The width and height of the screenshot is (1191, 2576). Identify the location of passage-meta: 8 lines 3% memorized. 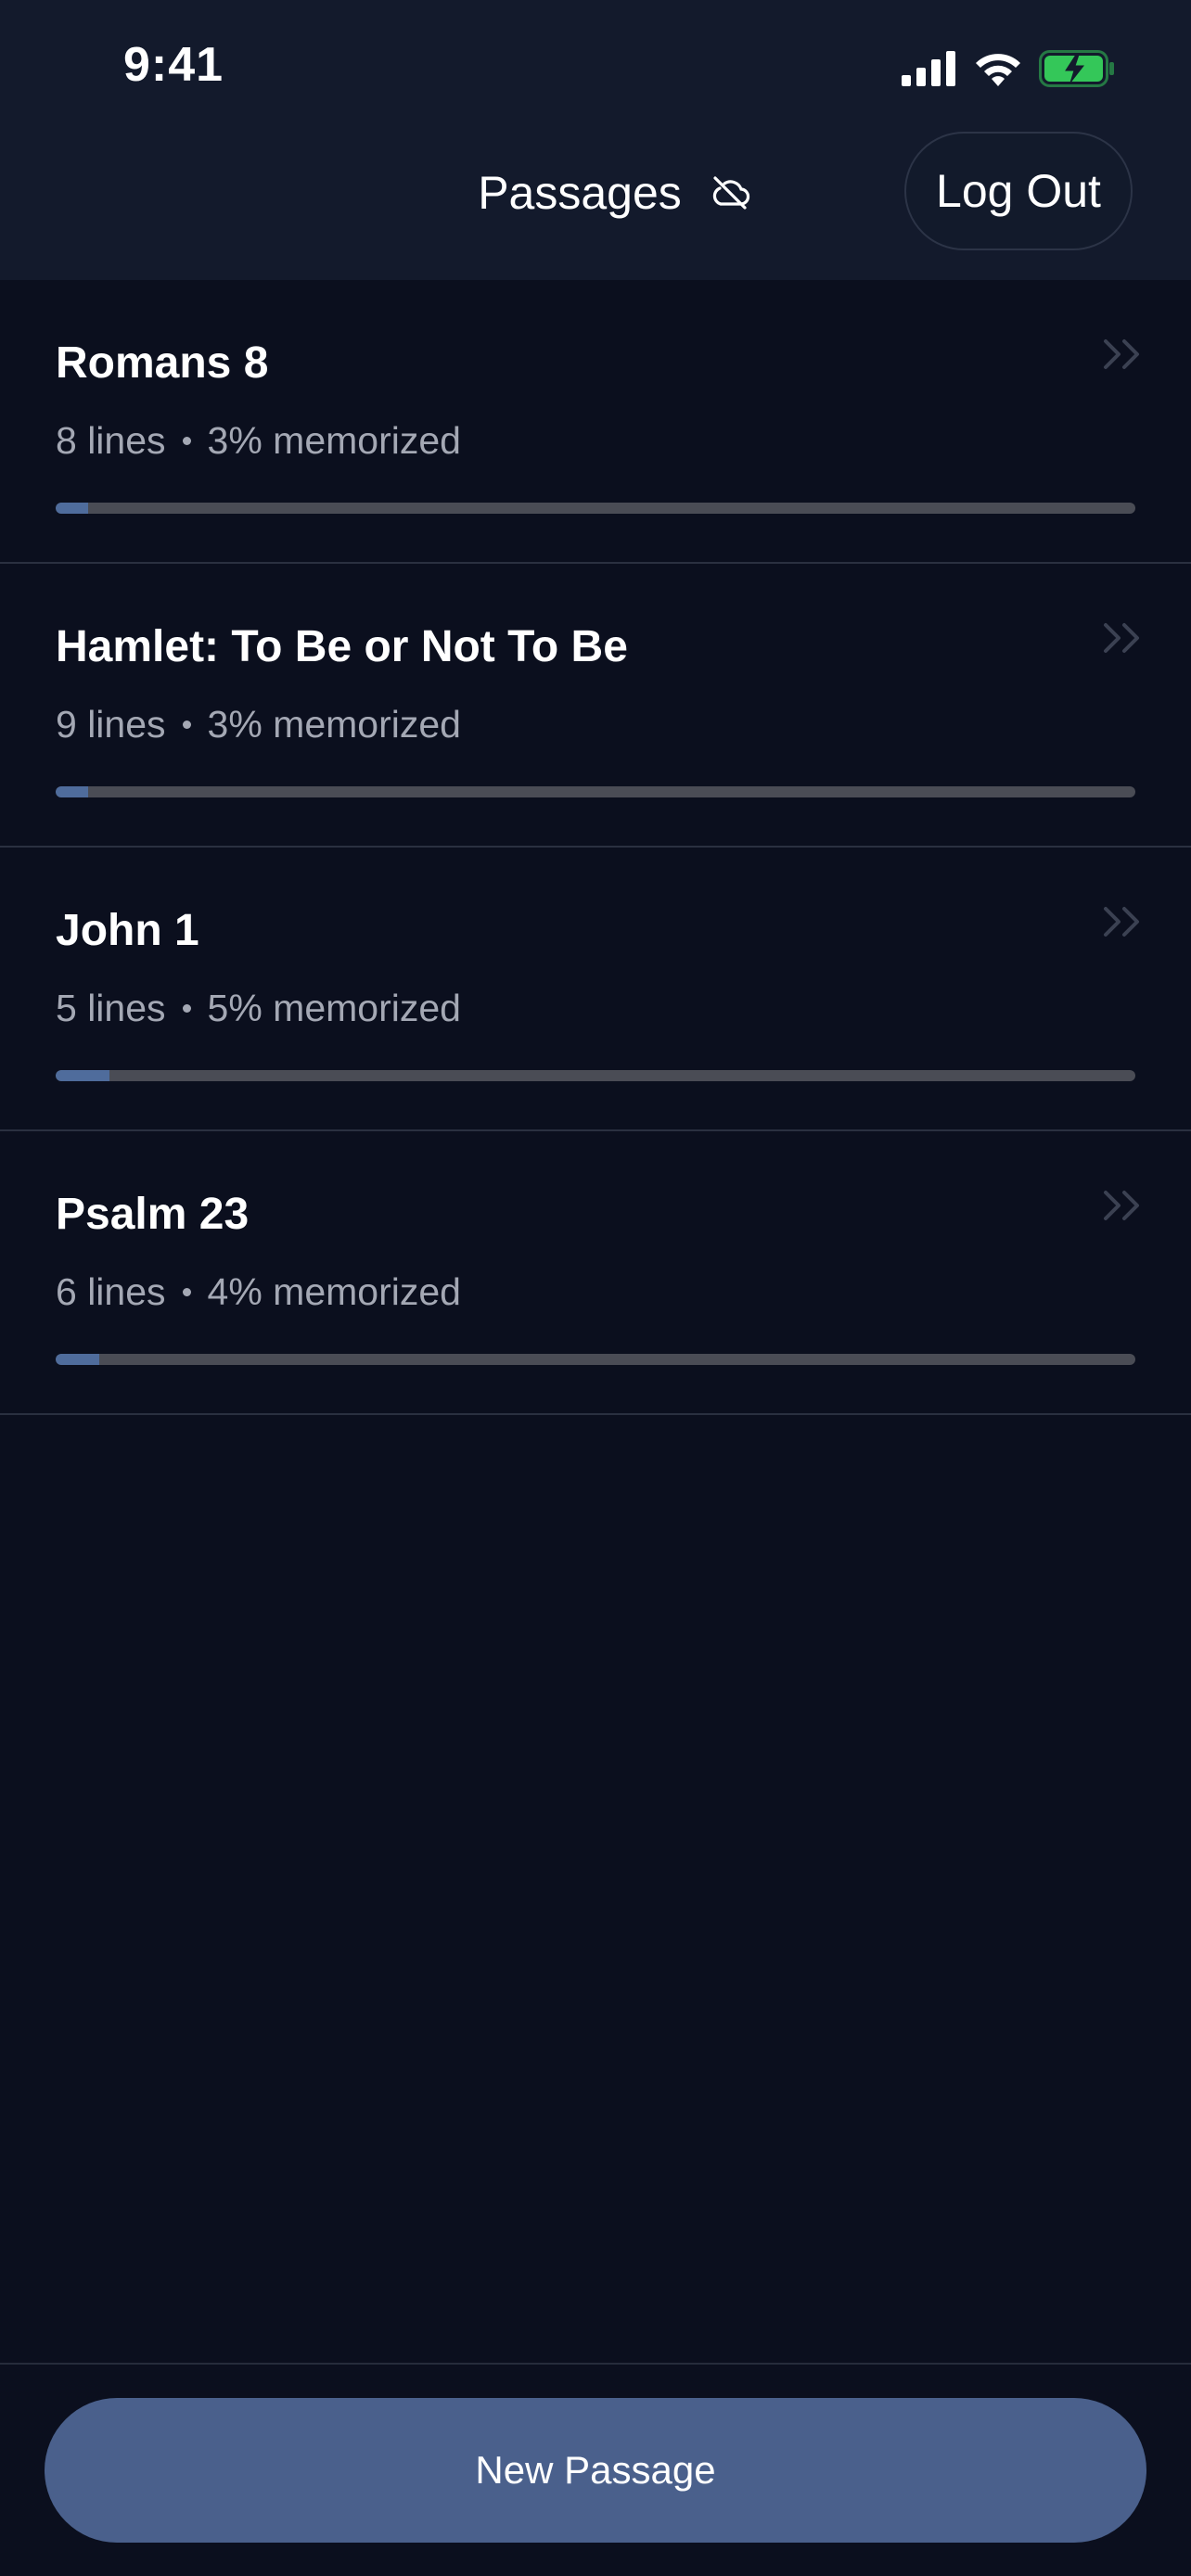
(258, 441).